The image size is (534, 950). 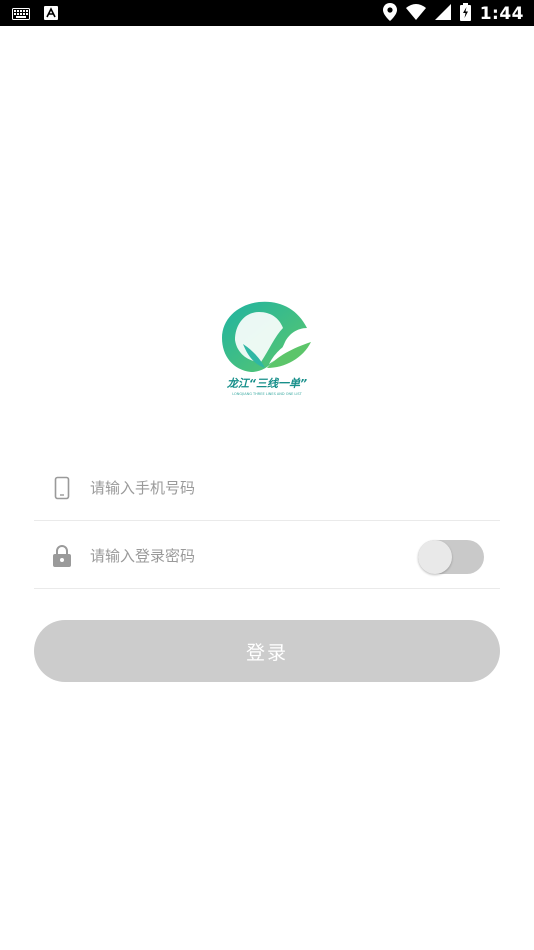 What do you see at coordinates (267, 394) in the screenshot?
I see `logo-subtitle: LONGJIANG THREE LINES AND ONE LIST` at bounding box center [267, 394].